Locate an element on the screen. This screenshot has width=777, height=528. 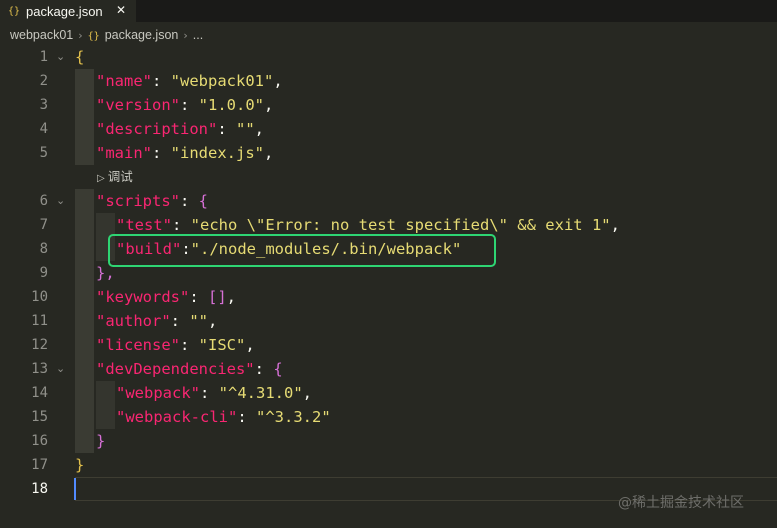
tab-bar: {} package.json ✕ is located at coordinates (388, 11).